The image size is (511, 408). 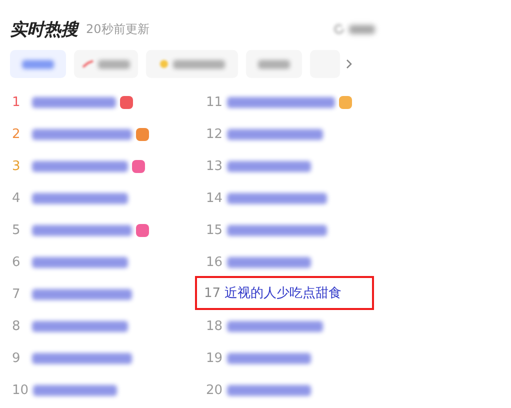 What do you see at coordinates (339, 29) in the screenshot?
I see `refresh-icon` at bounding box center [339, 29].